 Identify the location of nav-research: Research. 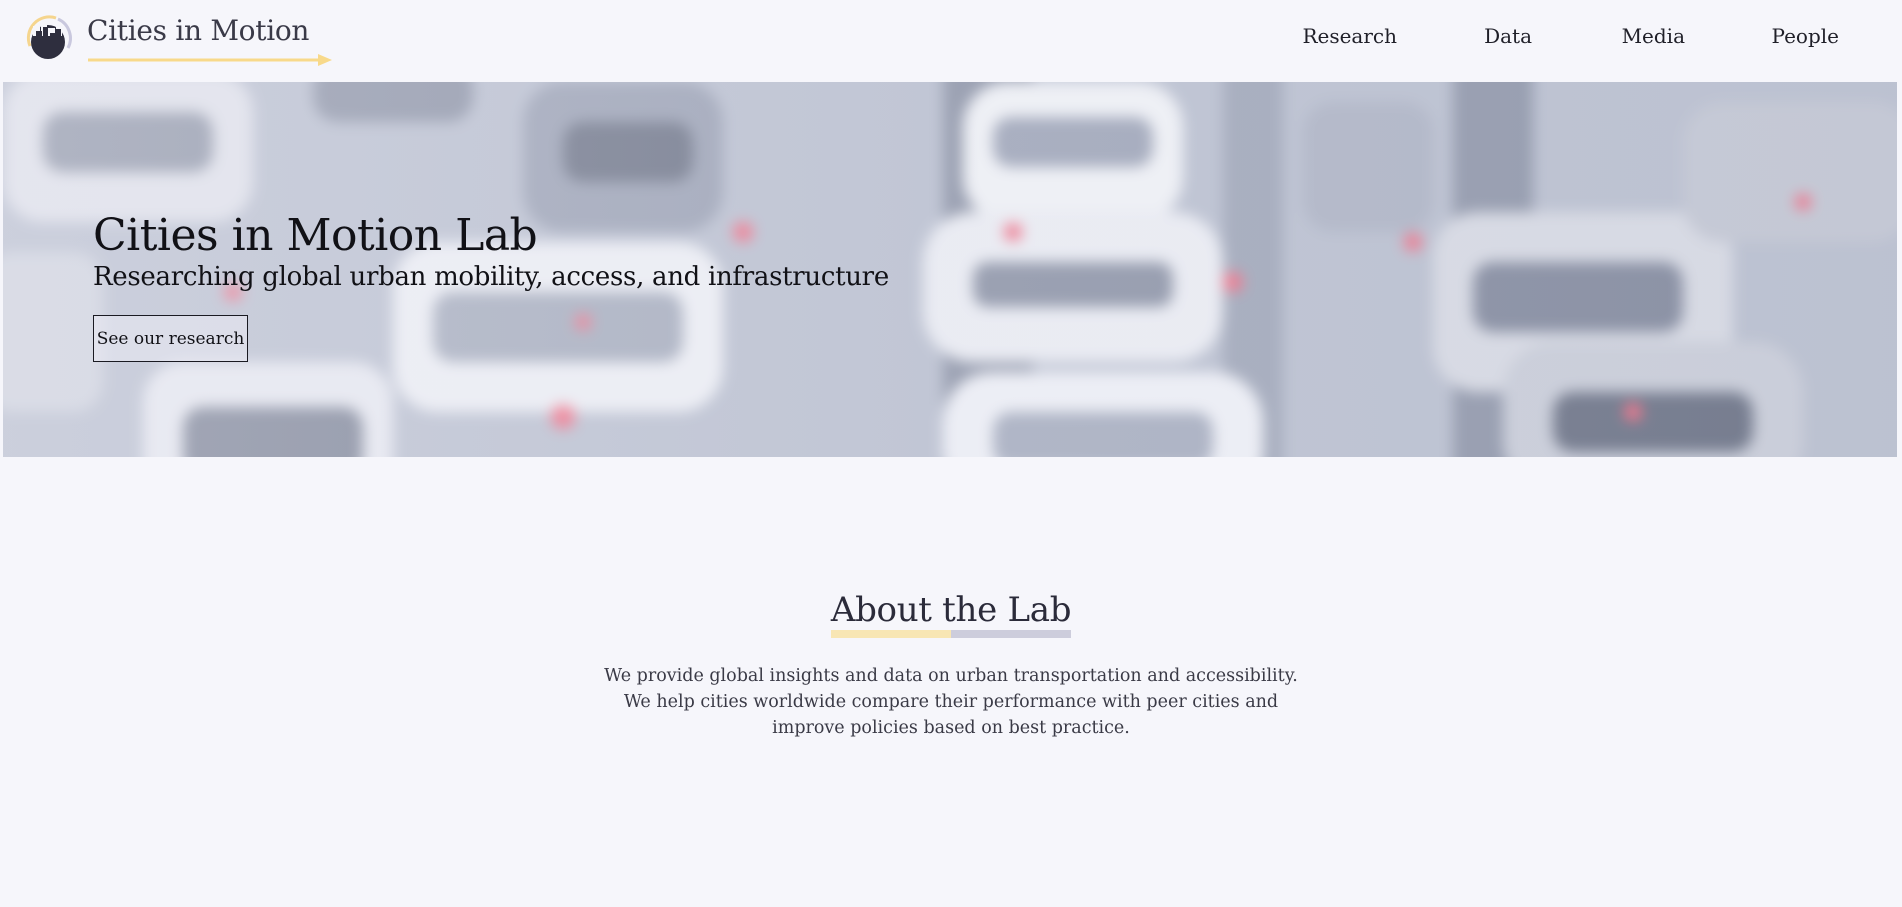
(1349, 36).